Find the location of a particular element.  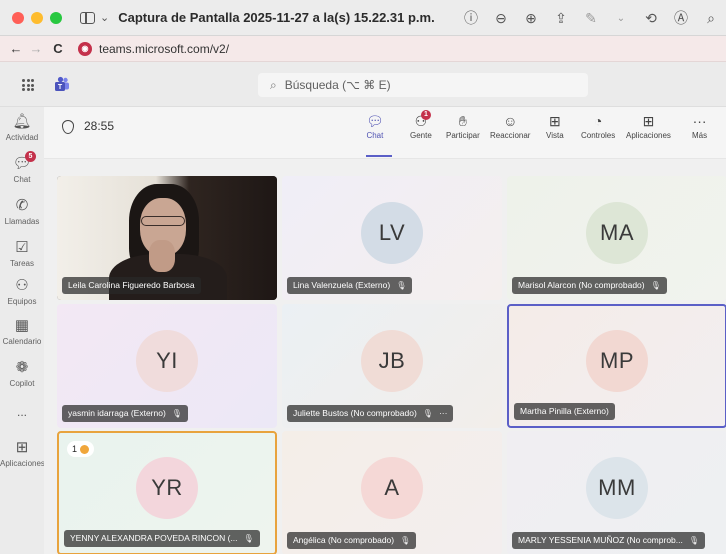

svg-text: T is located at coordinates (60, 87).